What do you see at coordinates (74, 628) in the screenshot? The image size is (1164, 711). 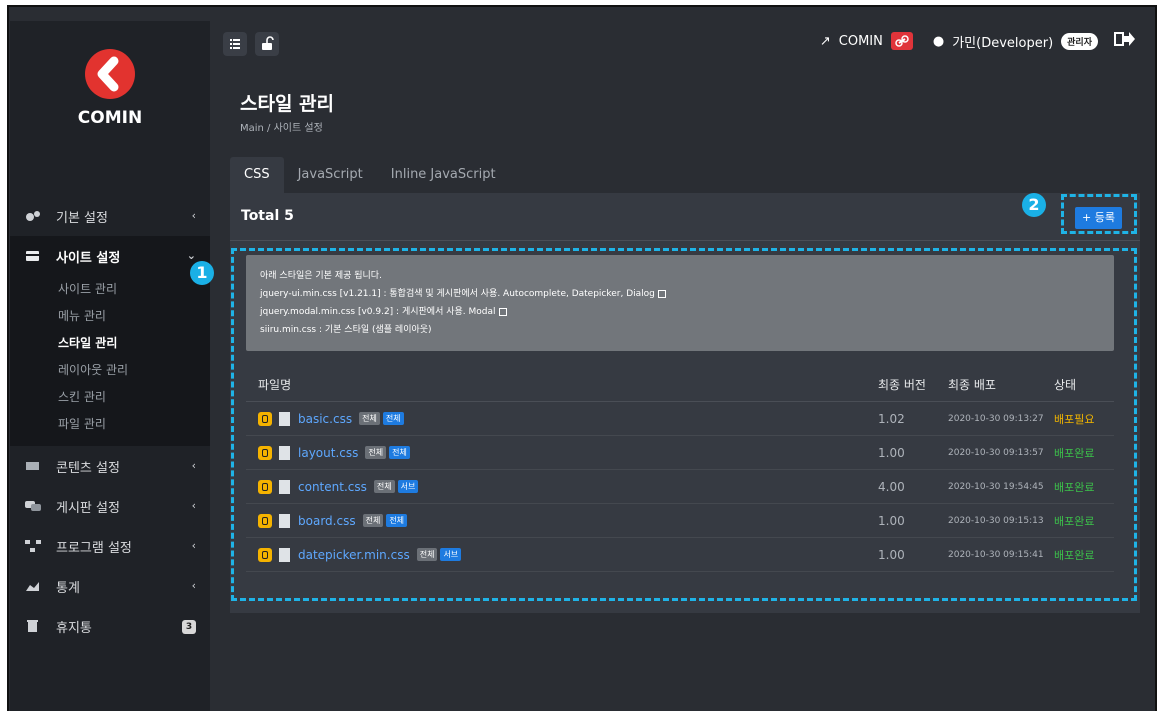 I see `sidebar-item-label: 휴지통` at bounding box center [74, 628].